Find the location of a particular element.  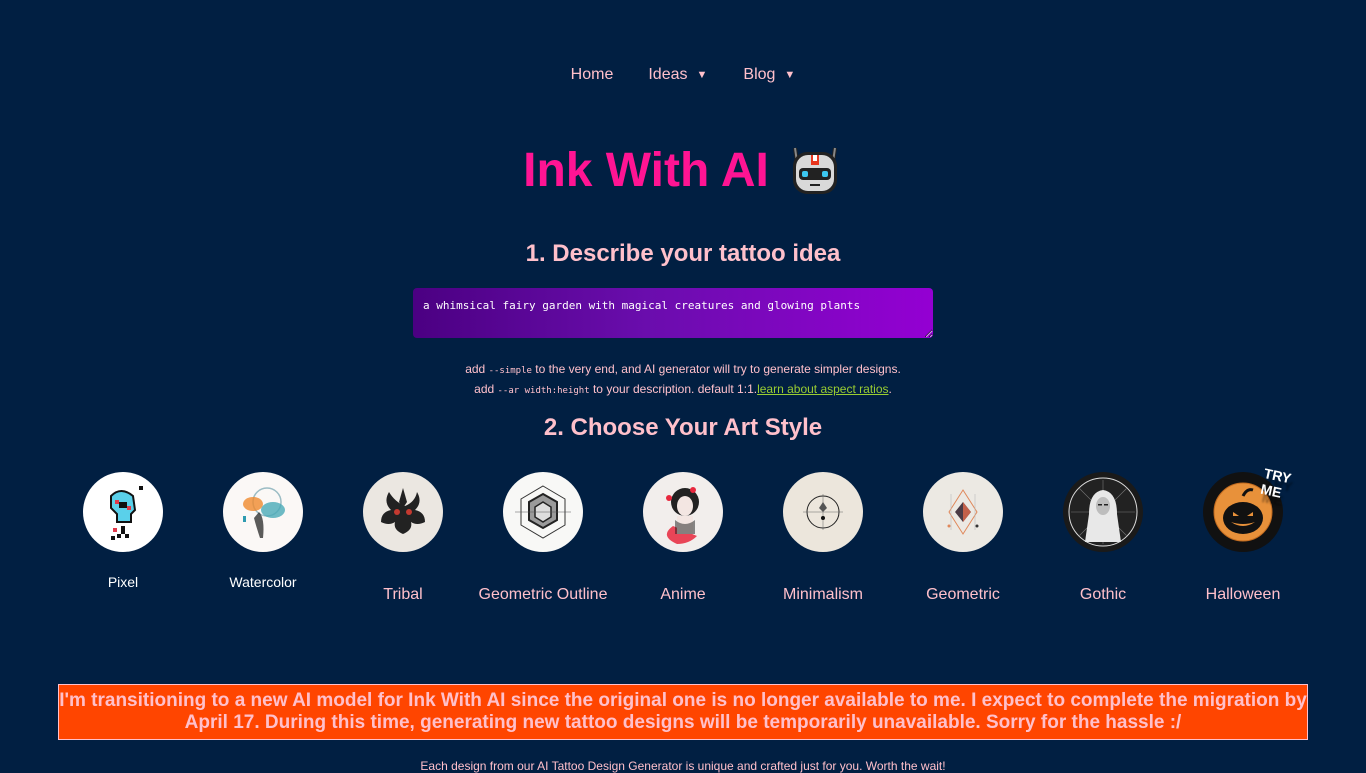

style-option-pixel: Pixel is located at coordinates (123, 538).